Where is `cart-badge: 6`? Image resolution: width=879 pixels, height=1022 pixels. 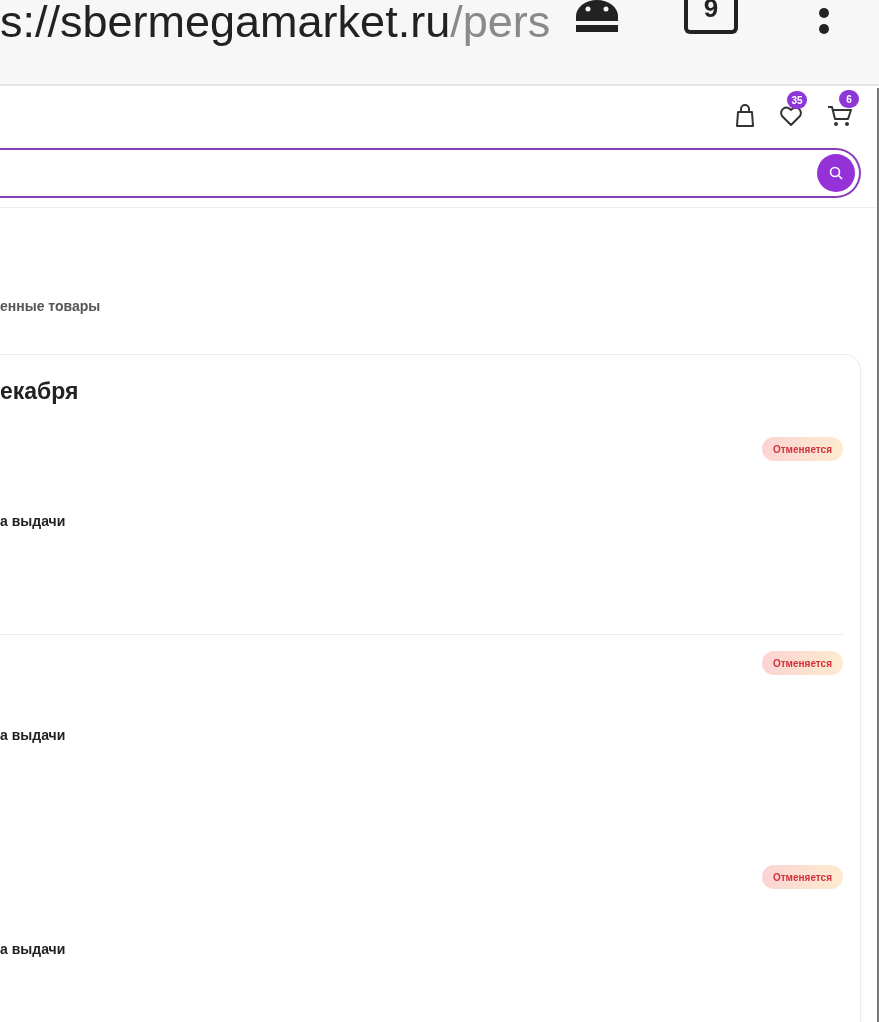
cart-badge: 6 is located at coordinates (849, 99).